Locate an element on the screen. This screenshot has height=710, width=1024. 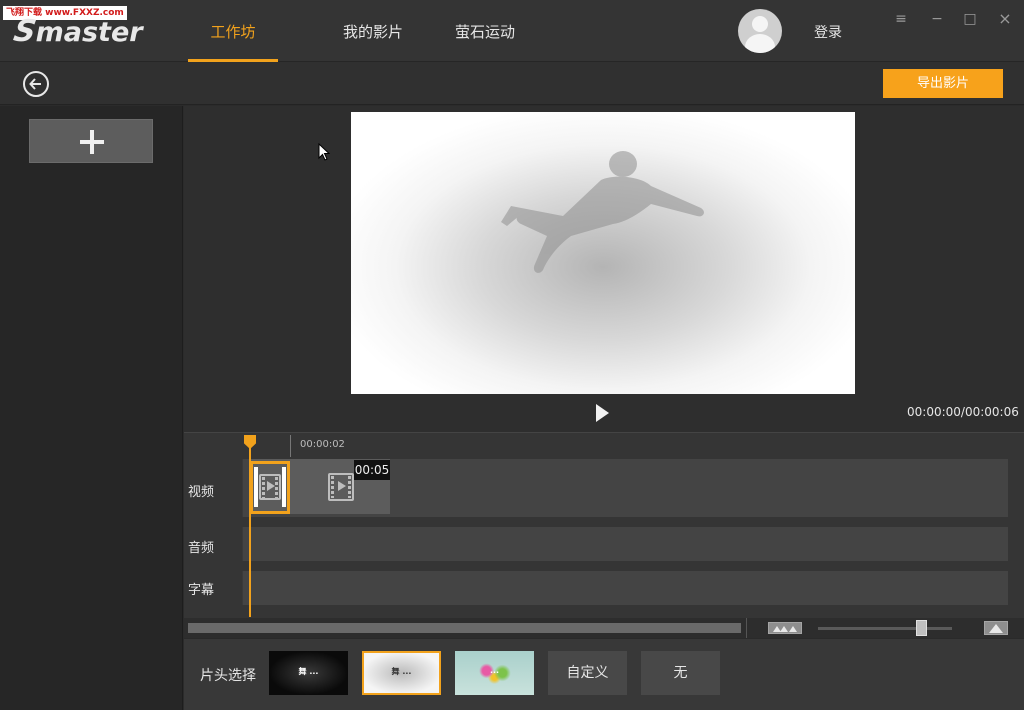
minimize-icon: − is located at coordinates (937, 19).